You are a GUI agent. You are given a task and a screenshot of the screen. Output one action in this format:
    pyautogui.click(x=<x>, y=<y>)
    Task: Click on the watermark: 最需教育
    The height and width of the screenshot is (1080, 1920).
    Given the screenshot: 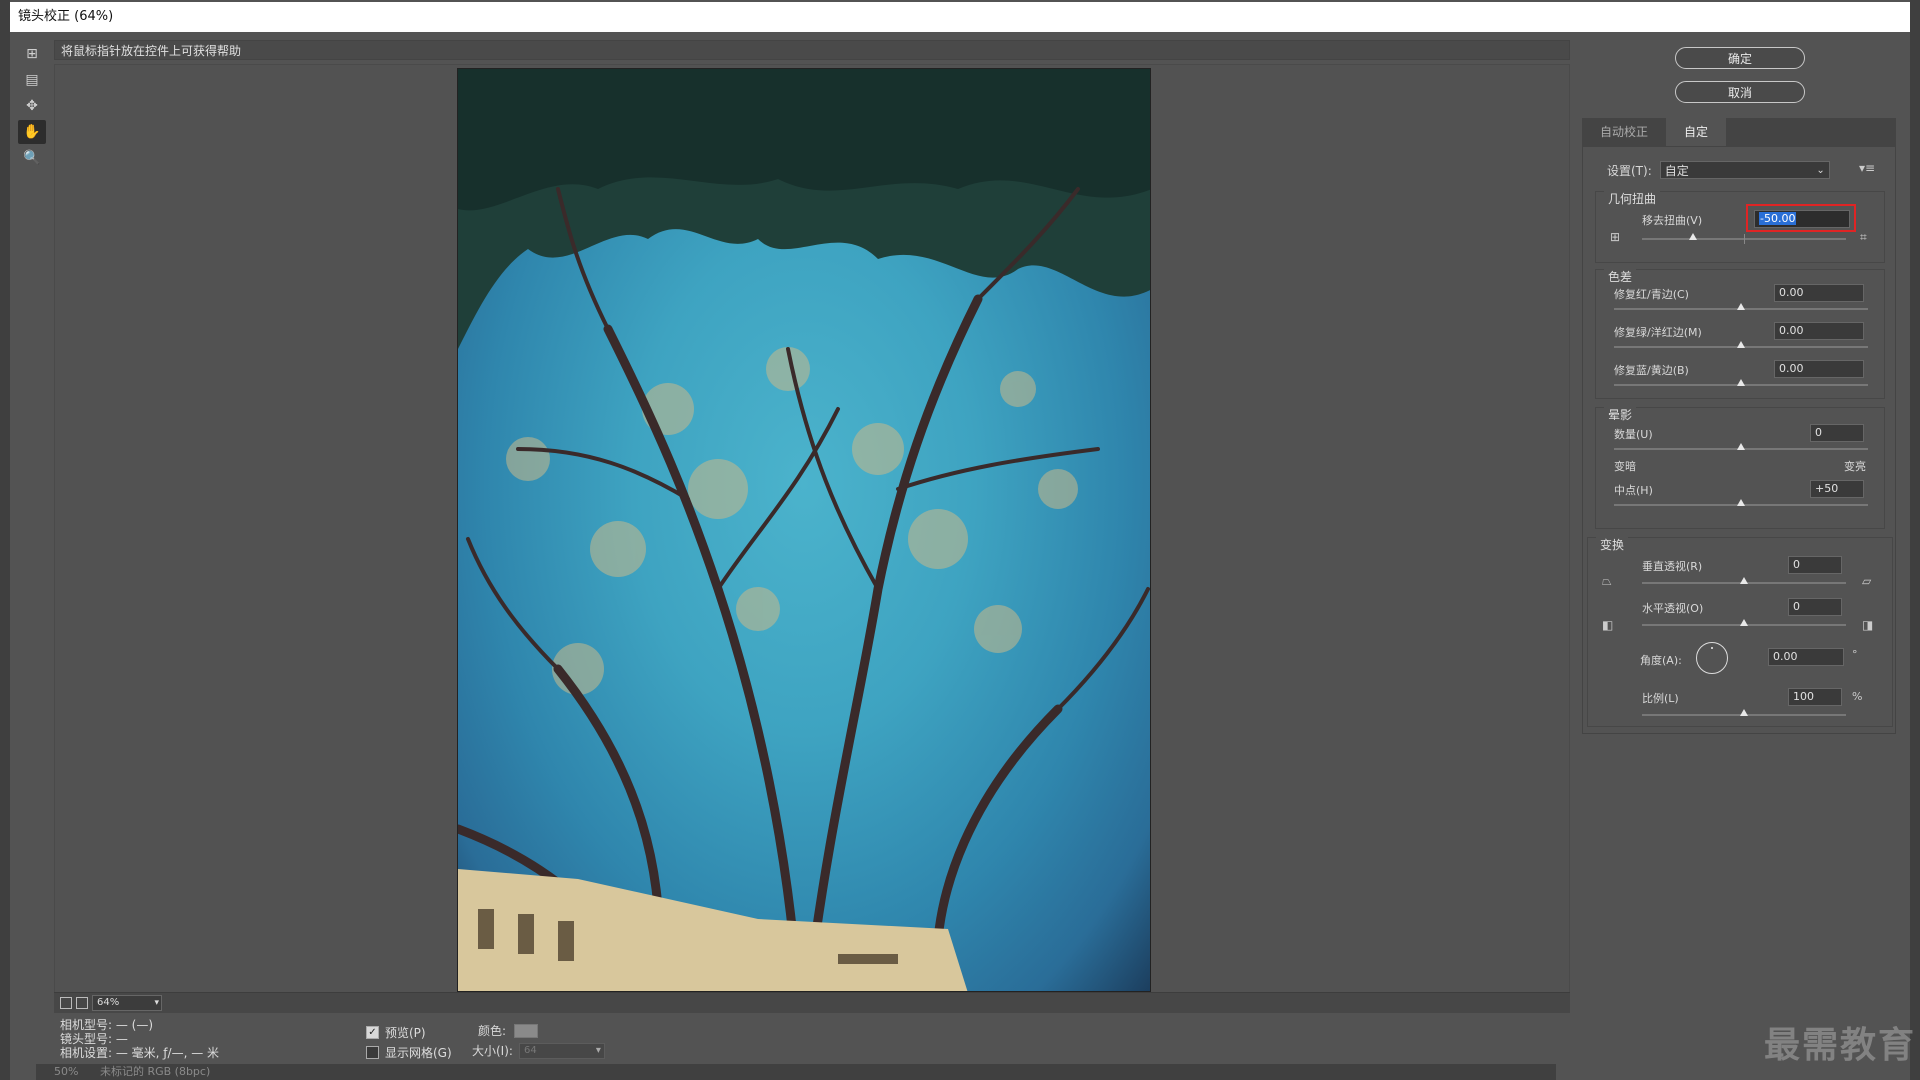 What is the action you would take?
    pyautogui.click(x=1840, y=1045)
    